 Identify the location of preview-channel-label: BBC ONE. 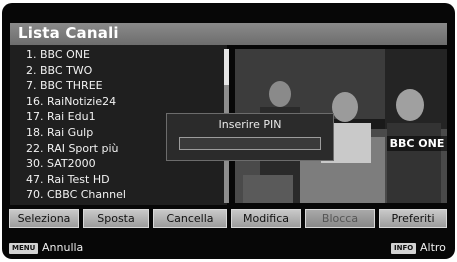
(417, 143).